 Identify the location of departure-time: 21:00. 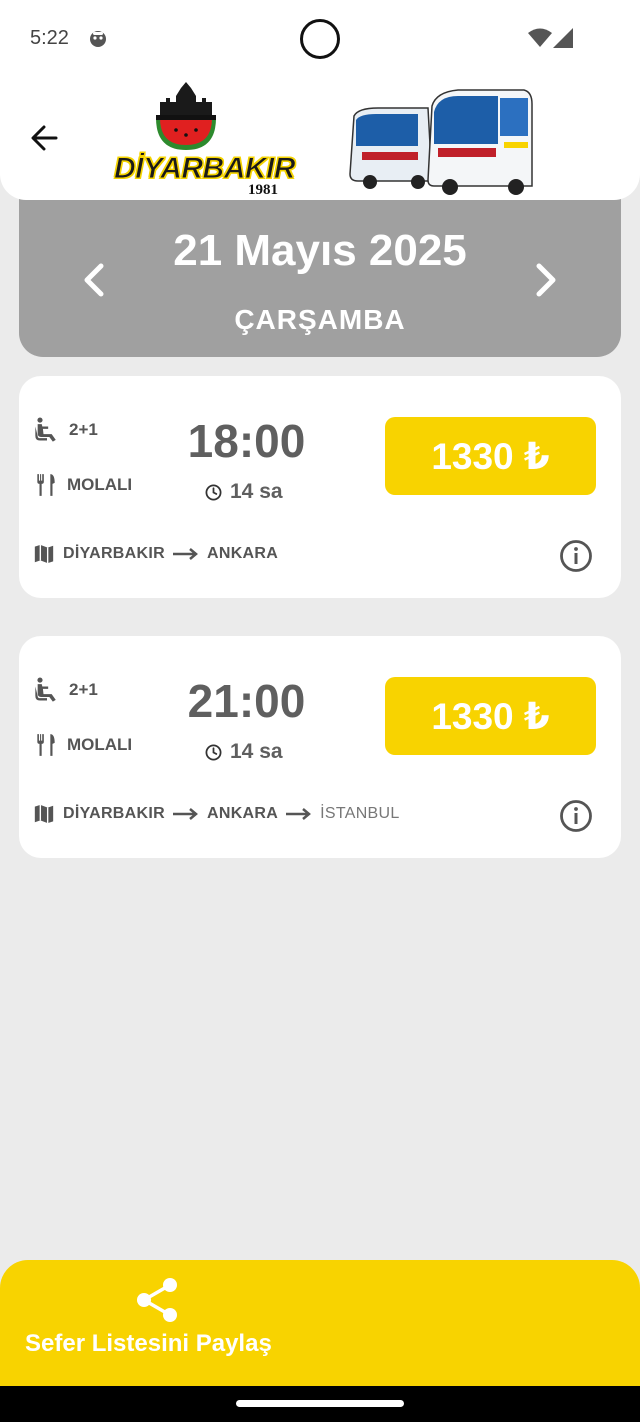
(246, 701).